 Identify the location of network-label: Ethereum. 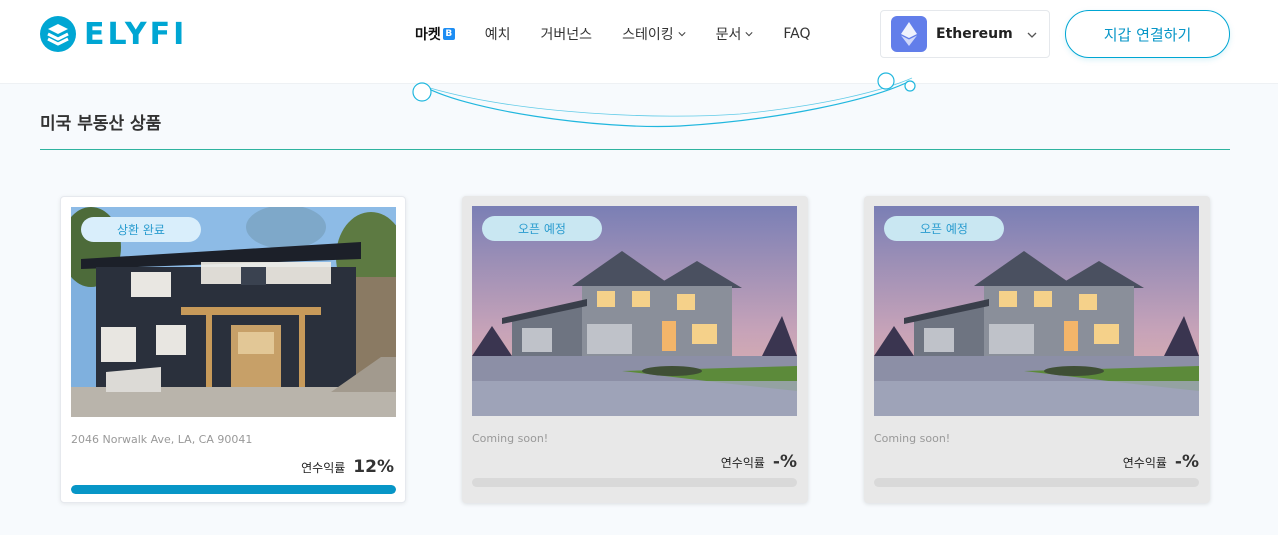
(974, 34).